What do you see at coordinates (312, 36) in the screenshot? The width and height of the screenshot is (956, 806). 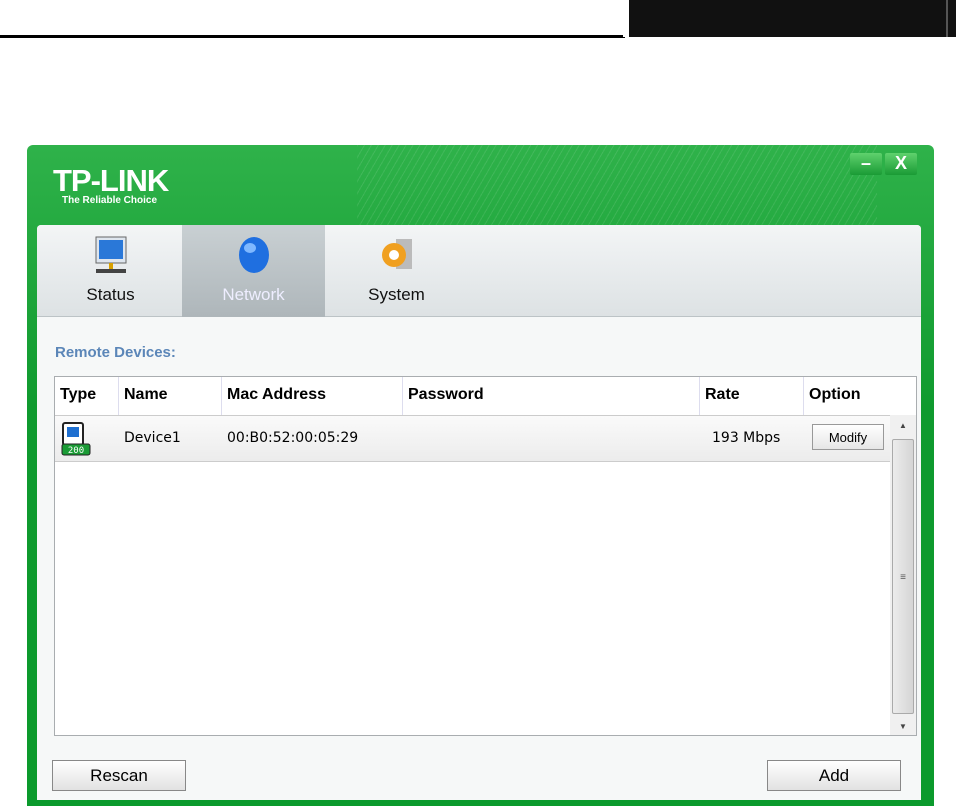 I see `document-rule` at bounding box center [312, 36].